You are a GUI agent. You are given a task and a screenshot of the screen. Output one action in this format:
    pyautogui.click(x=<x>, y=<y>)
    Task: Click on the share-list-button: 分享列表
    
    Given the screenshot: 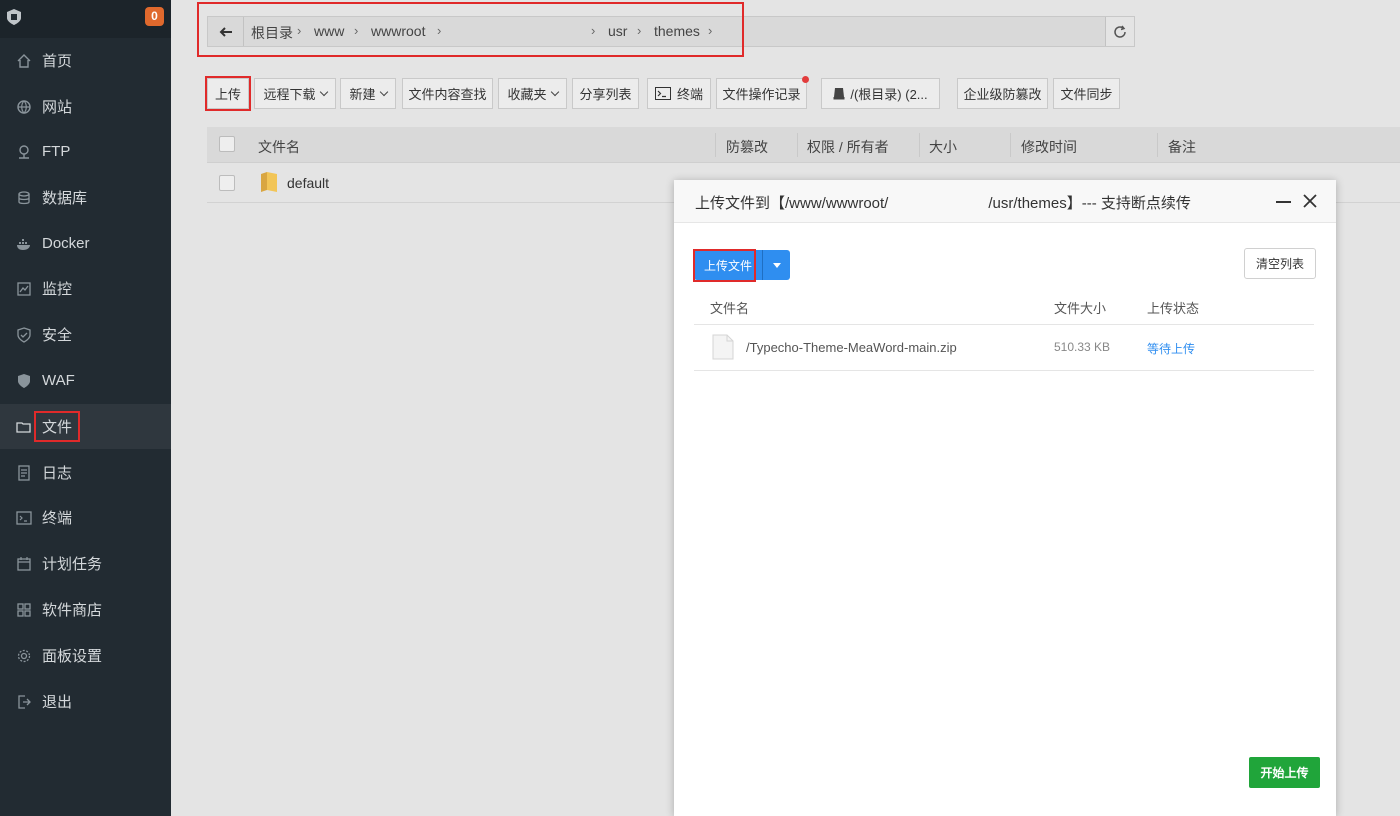 What is the action you would take?
    pyautogui.click(x=605, y=93)
    